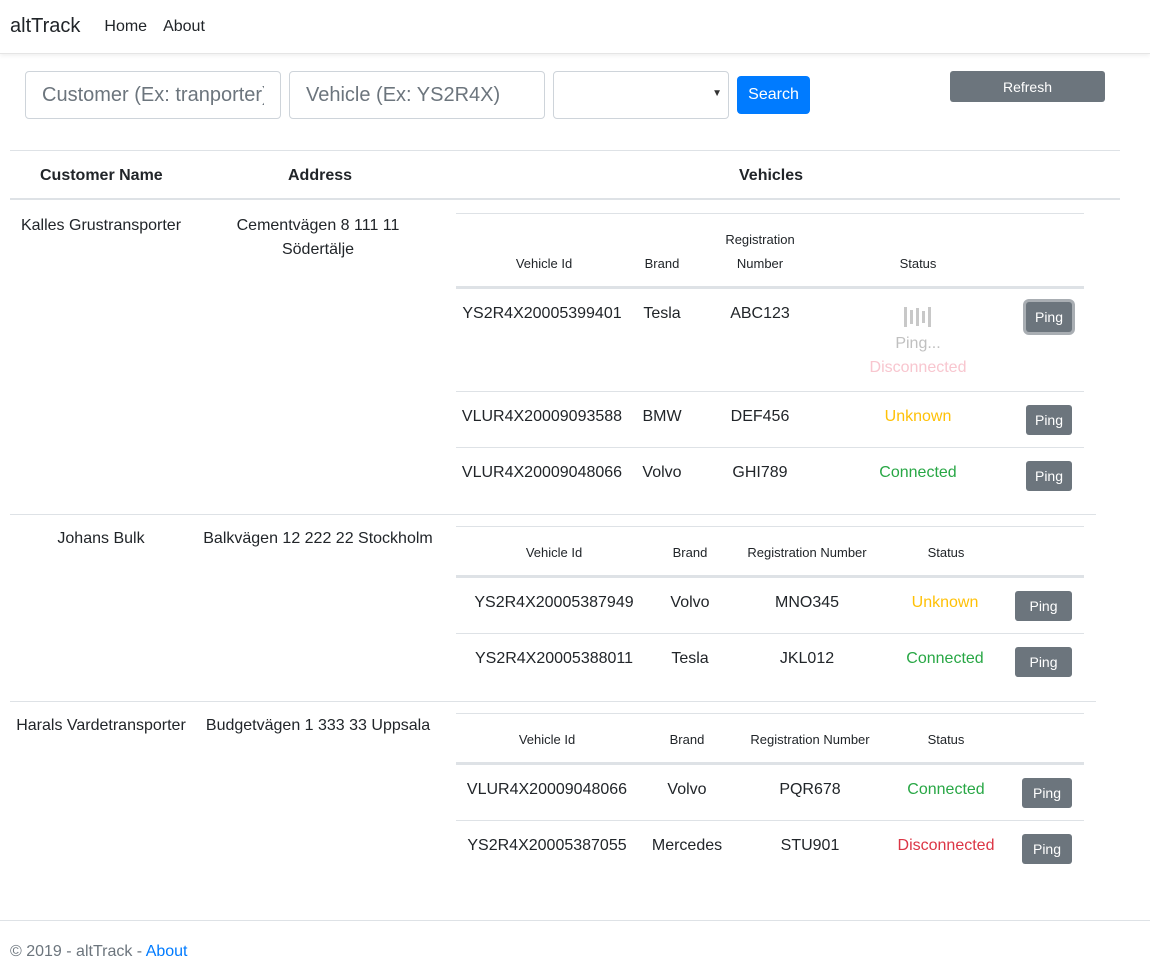  What do you see at coordinates (565, 175) in the screenshot?
I see `customers-table-header: Customer Name Address Vehicles` at bounding box center [565, 175].